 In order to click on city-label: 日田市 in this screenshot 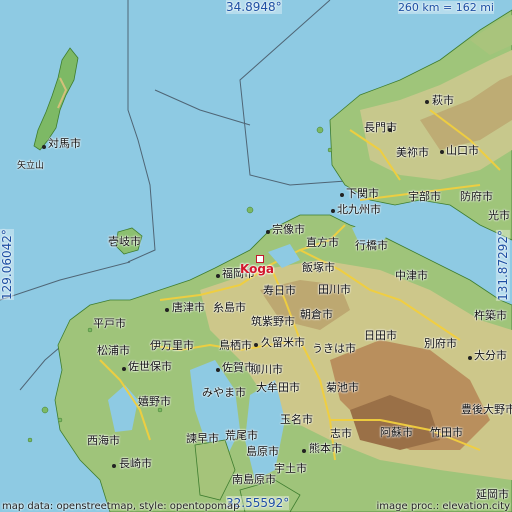, I will do `click(380, 335)`.